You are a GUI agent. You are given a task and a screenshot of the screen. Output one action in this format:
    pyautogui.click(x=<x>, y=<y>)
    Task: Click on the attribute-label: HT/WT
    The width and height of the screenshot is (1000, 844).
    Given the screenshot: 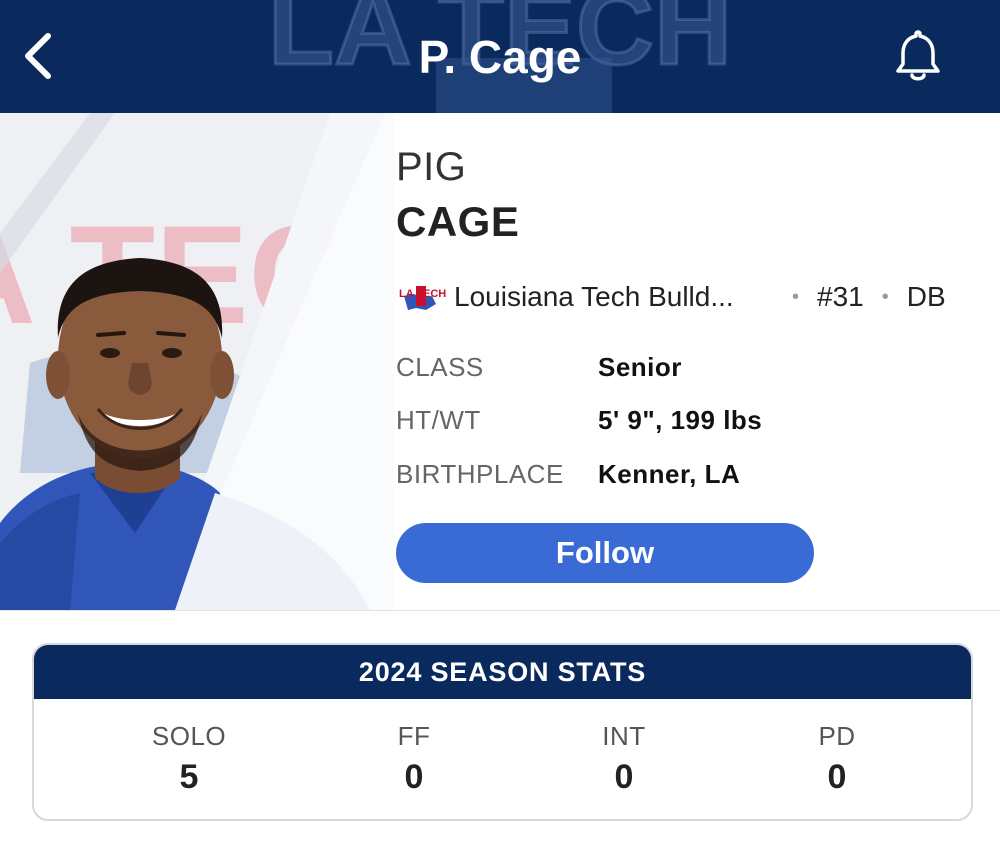 What is the action you would take?
    pyautogui.click(x=438, y=419)
    